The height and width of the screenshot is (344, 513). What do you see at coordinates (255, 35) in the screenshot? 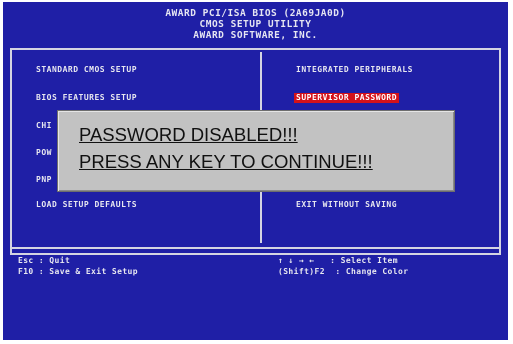
I see `header-line-3: AWARD SOFTWARE, INC.` at bounding box center [255, 35].